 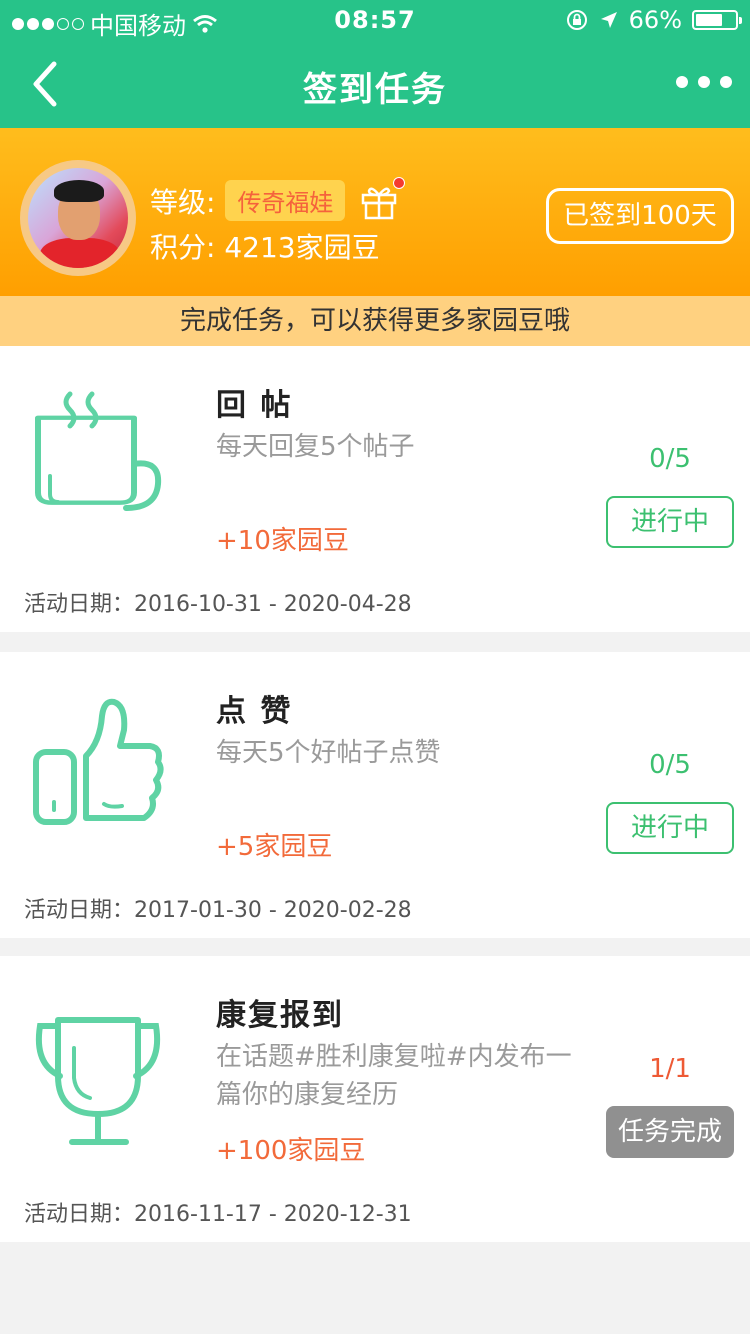 I want to click on task-date: 活动日期：2017-01-30 - 2020-02-28, so click(x=218, y=908).